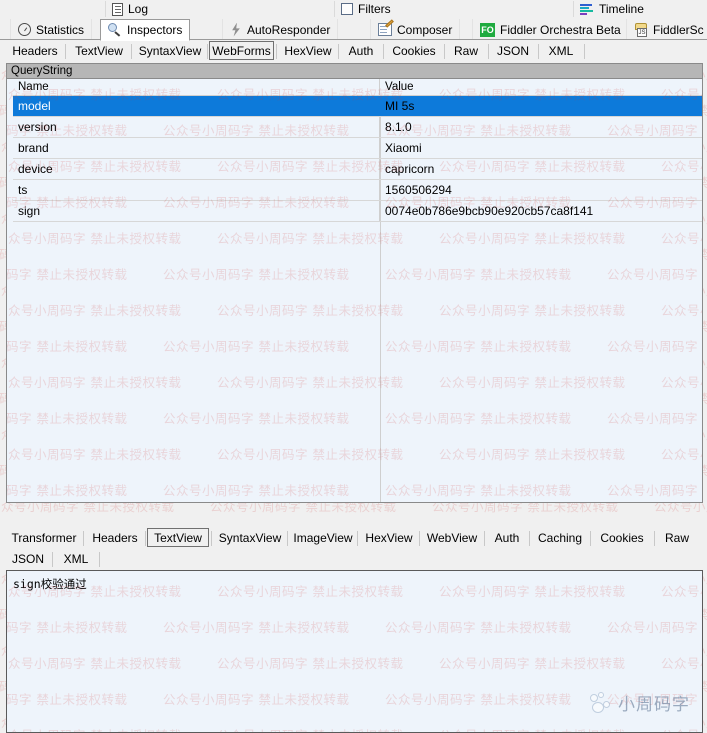  What do you see at coordinates (398, 127) in the screenshot?
I see `row-value-cell: 8.1.0` at bounding box center [398, 127].